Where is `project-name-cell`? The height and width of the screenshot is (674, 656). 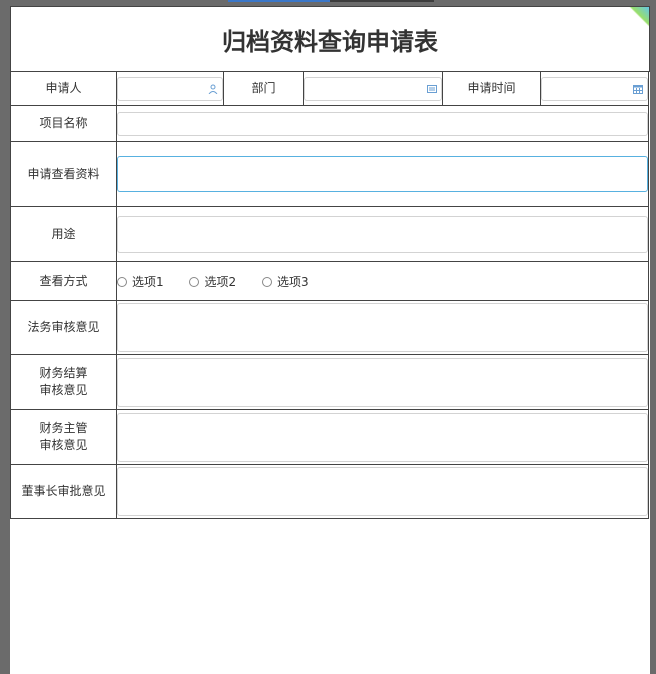
project-name-cell is located at coordinates (382, 123).